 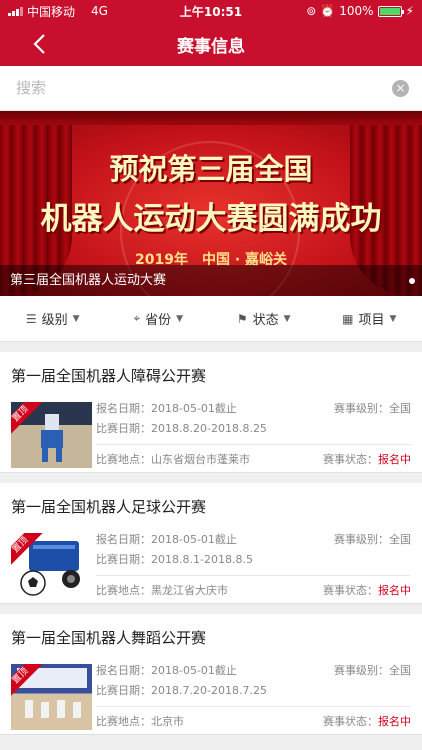 What do you see at coordinates (211, 169) in the screenshot?
I see `banner-headline-1: 预祝第三届全国` at bounding box center [211, 169].